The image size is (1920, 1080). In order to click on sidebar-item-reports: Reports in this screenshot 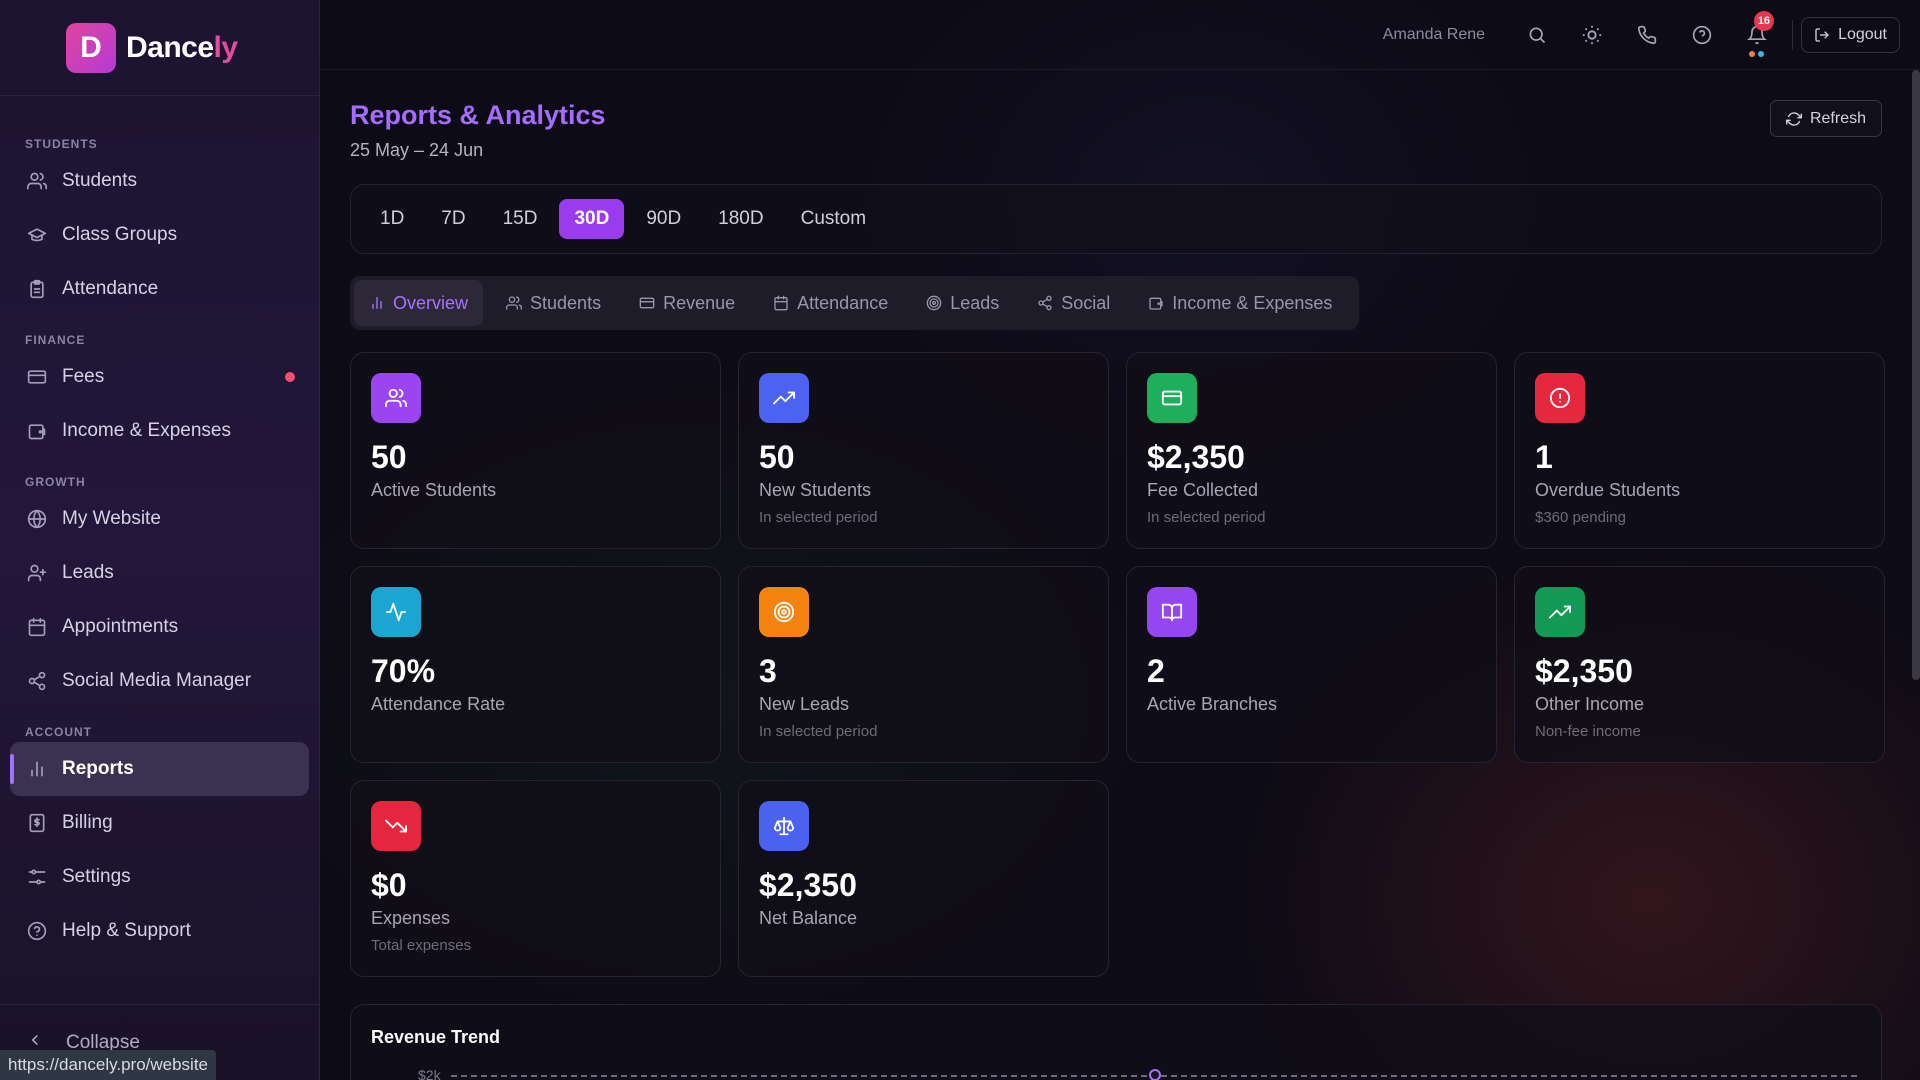, I will do `click(159, 769)`.